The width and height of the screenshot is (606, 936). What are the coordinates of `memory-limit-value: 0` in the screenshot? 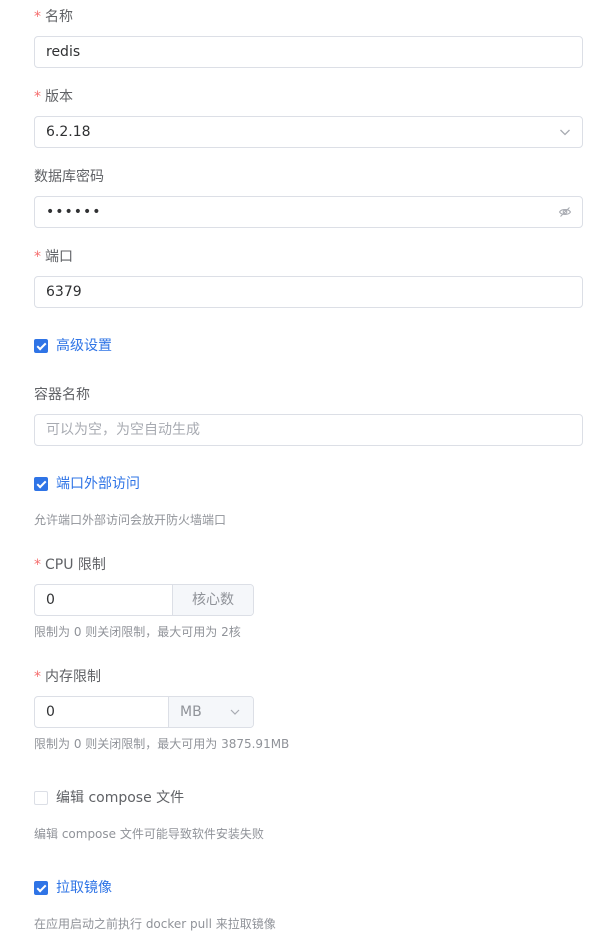 It's located at (50, 712).